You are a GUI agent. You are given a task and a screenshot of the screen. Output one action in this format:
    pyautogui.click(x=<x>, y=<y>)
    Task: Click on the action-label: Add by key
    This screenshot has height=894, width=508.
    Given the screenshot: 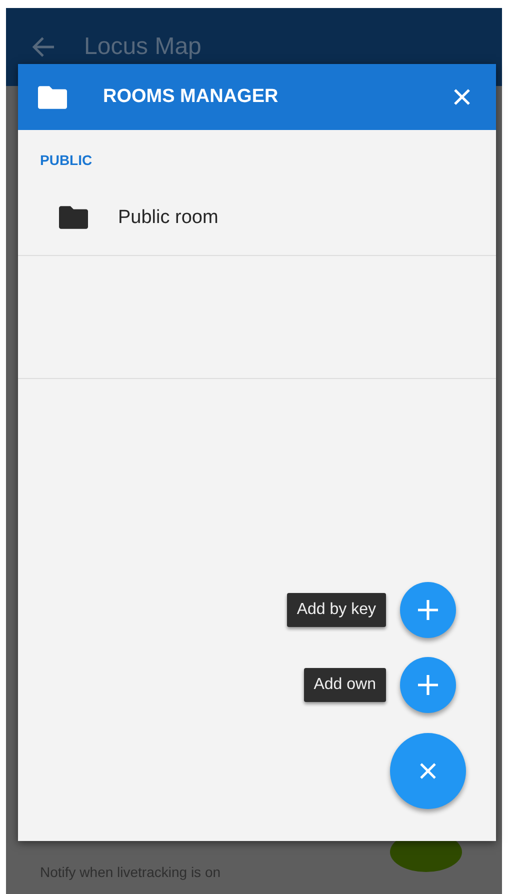 What is the action you would take?
    pyautogui.click(x=336, y=610)
    